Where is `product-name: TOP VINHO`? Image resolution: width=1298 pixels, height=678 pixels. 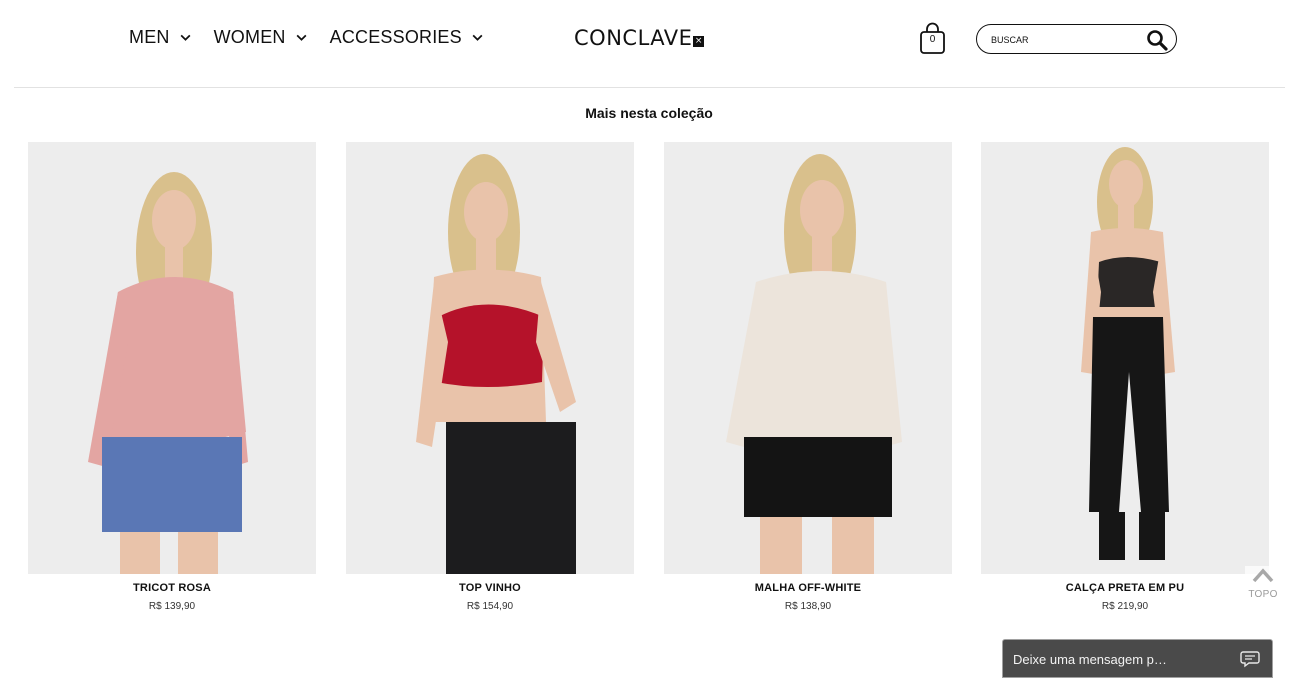
product-name: TOP VINHO is located at coordinates (490, 588).